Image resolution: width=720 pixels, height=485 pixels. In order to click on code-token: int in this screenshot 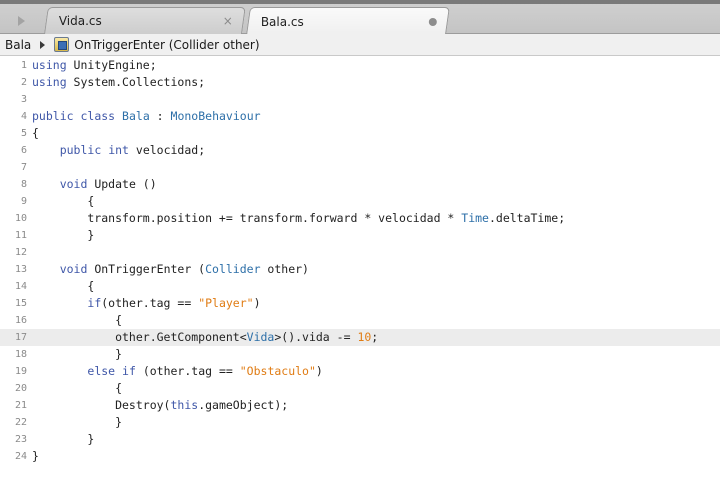, I will do `click(118, 150)`.